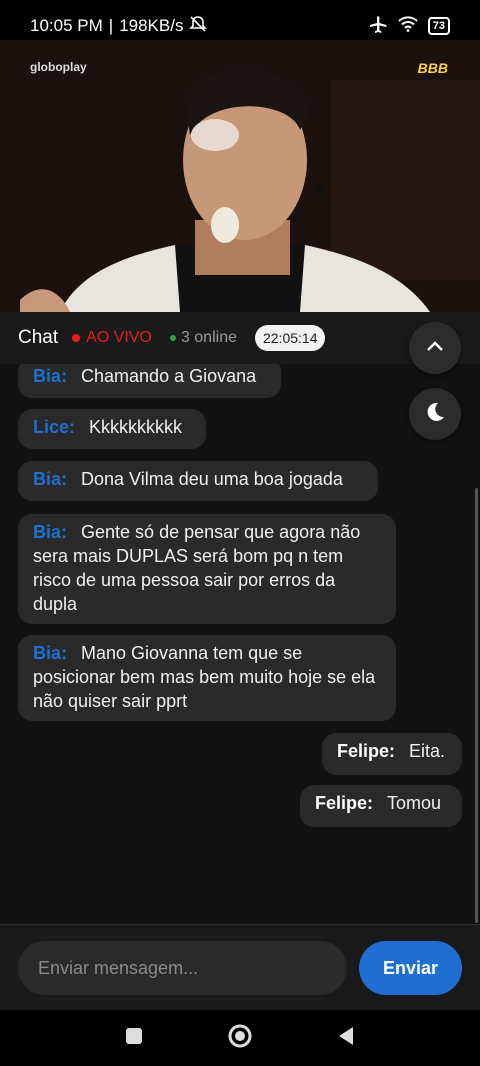  Describe the element at coordinates (38, 337) in the screenshot. I see `chat-title: Chat` at that location.